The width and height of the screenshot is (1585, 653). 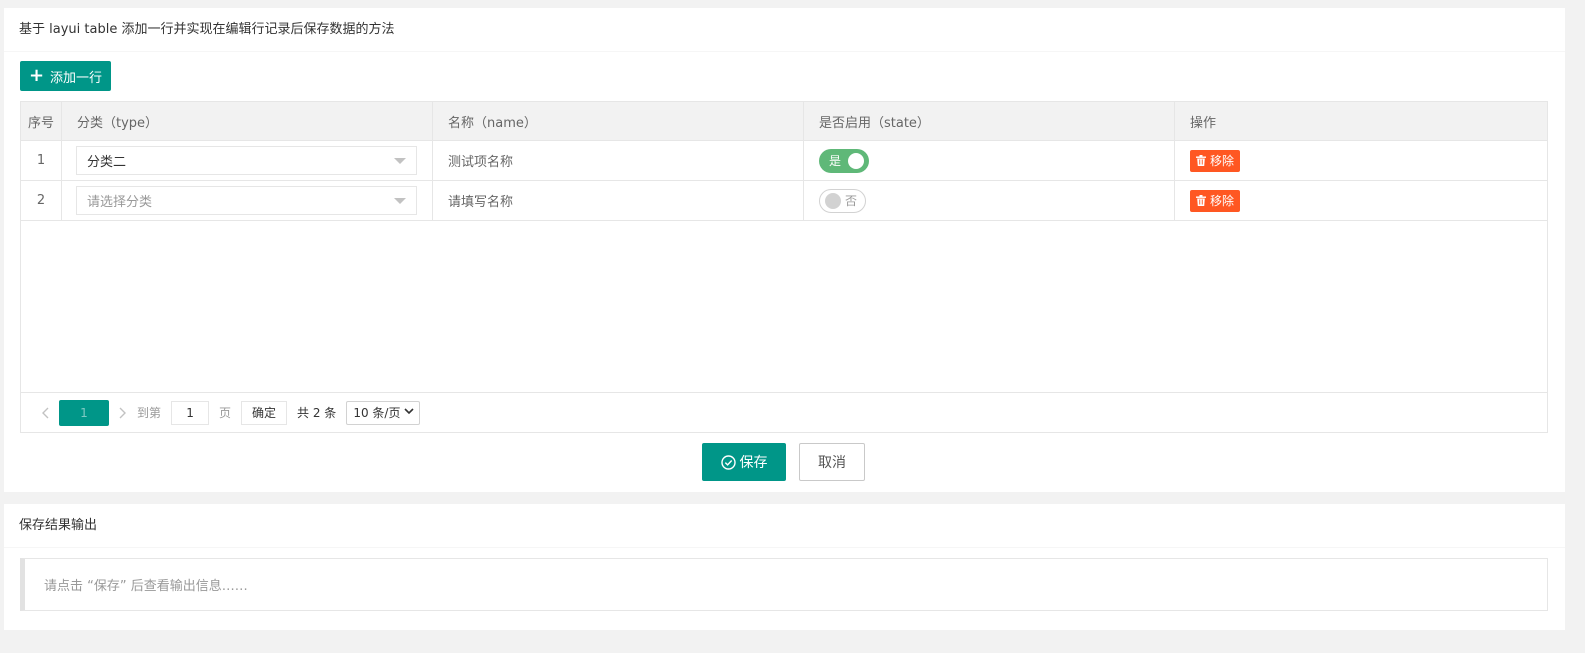 What do you see at coordinates (41, 200) in the screenshot?
I see `row-index: 2` at bounding box center [41, 200].